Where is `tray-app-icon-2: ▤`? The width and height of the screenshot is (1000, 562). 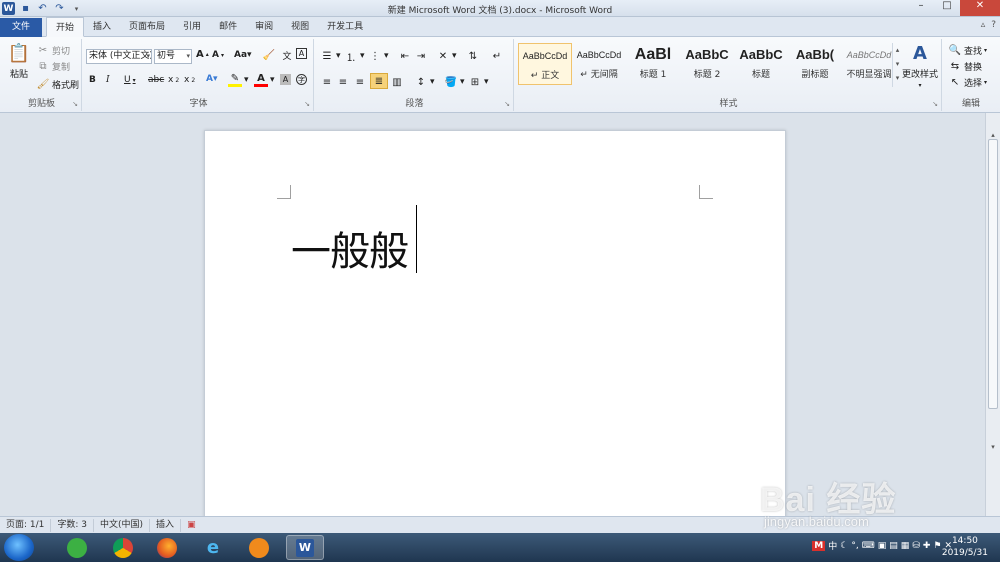
tray-app-icon-2: ▤ is located at coordinates (893, 546).